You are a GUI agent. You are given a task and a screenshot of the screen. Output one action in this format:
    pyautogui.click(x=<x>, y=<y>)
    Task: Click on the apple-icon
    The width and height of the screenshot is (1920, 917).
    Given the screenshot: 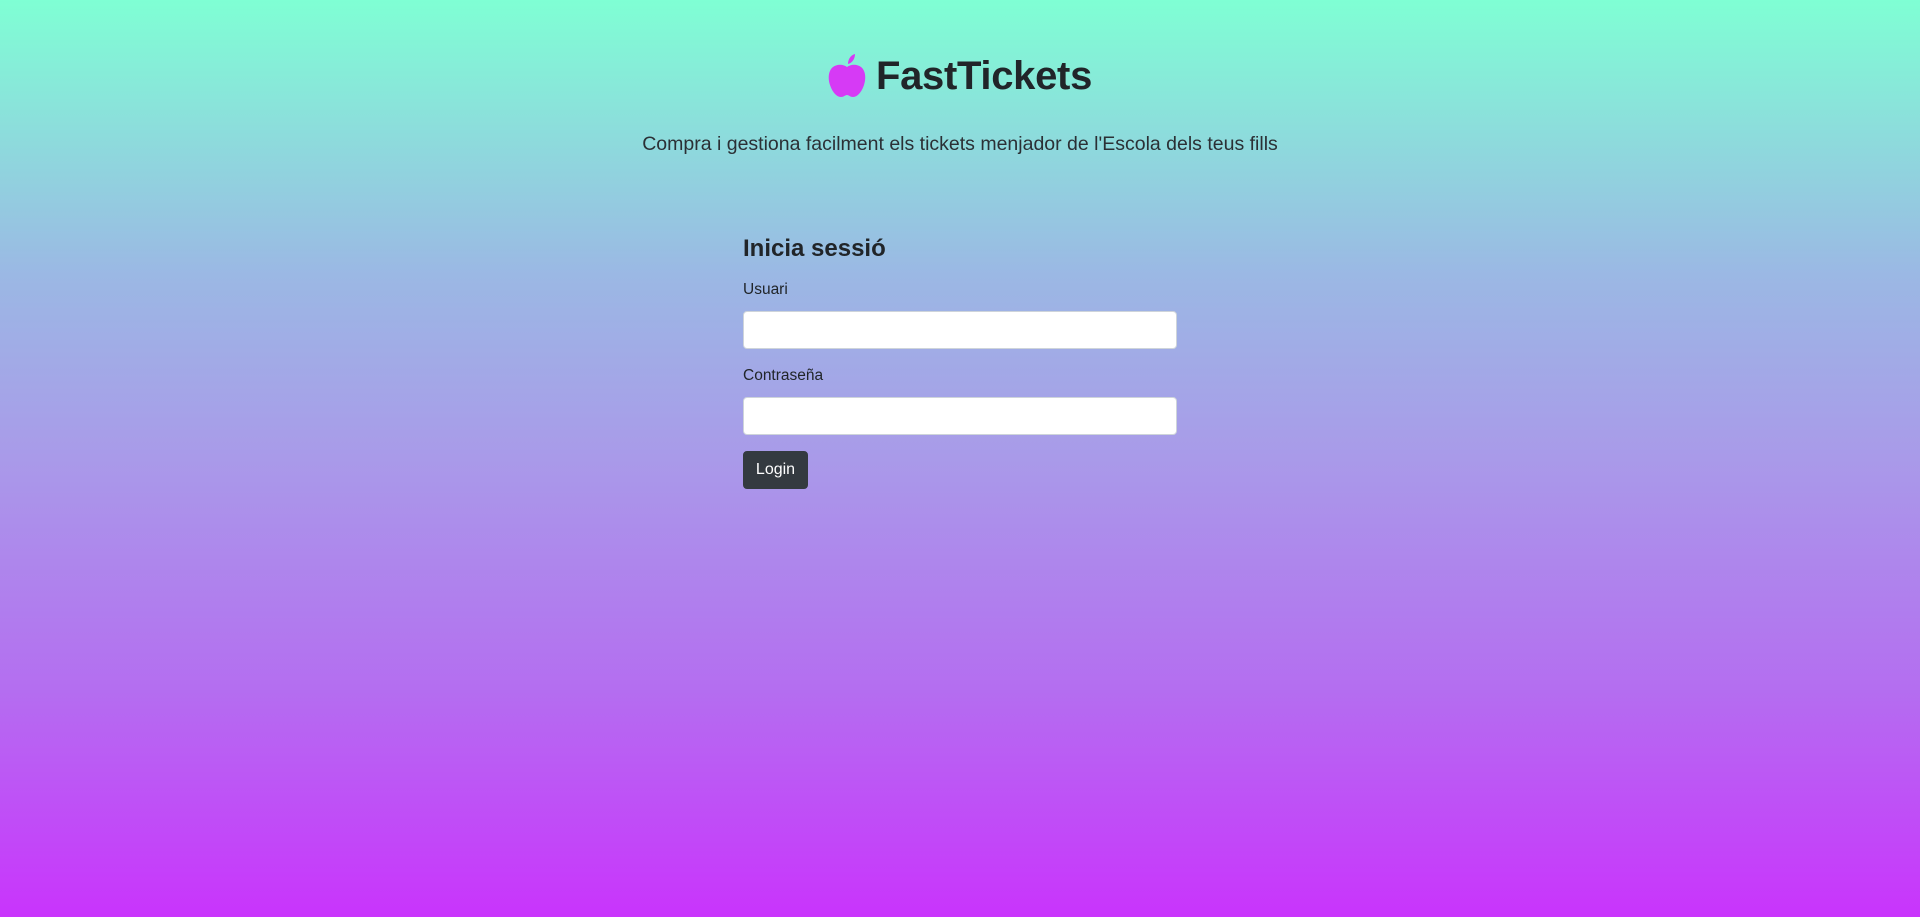 What is the action you would take?
    pyautogui.click(x=847, y=76)
    